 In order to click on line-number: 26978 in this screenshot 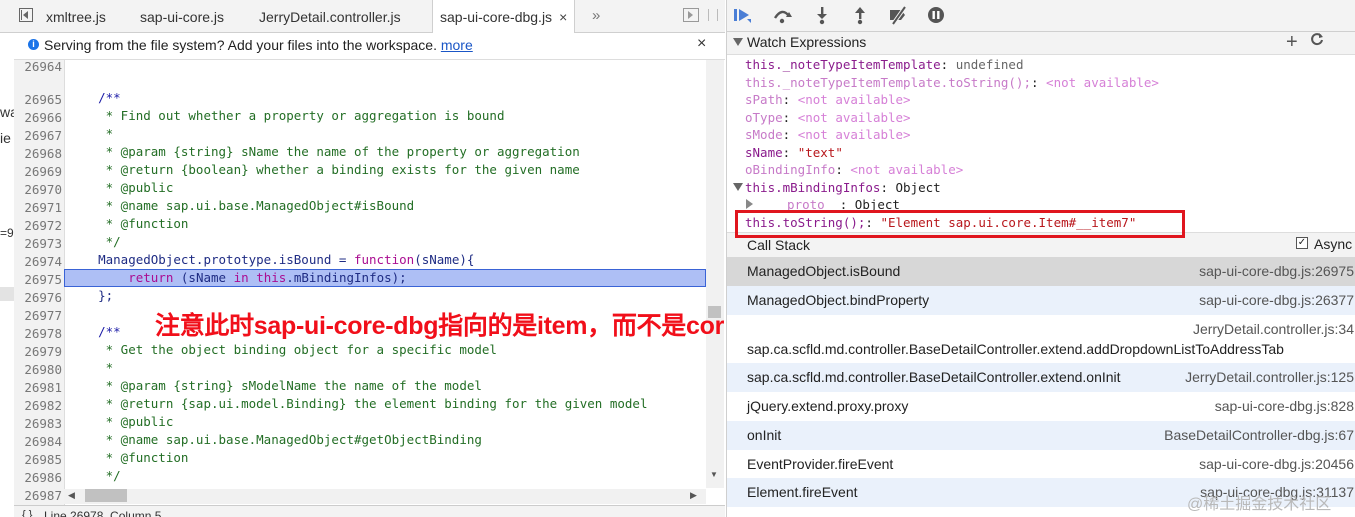, I will do `click(38, 334)`.